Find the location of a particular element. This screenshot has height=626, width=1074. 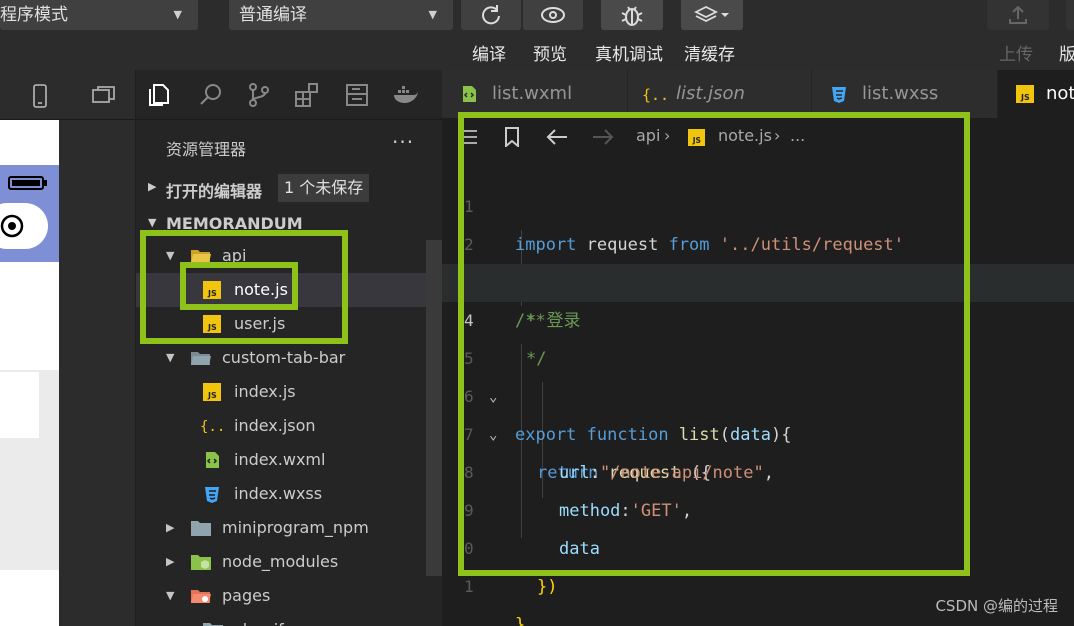

node-folder-icon is located at coordinates (201, 562).